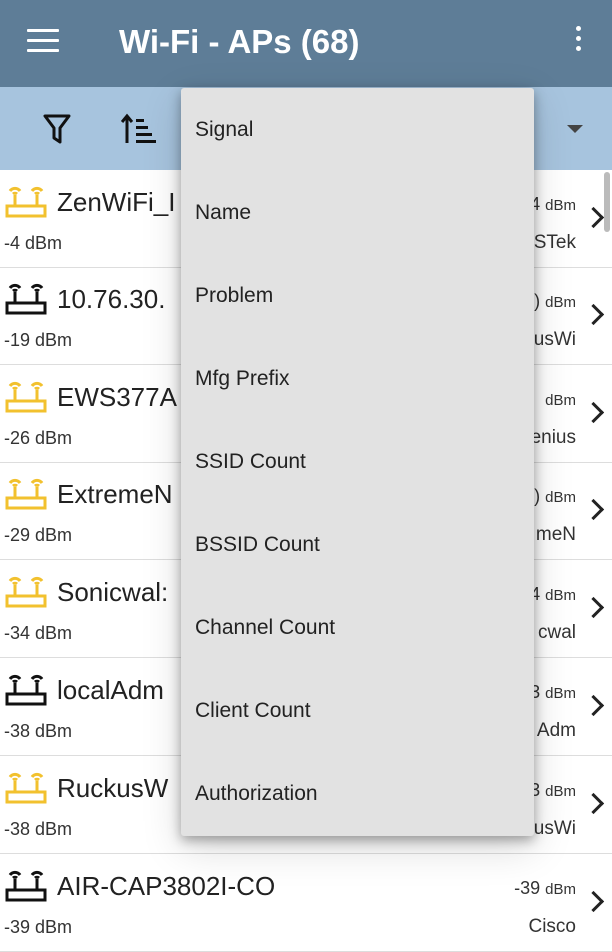 This screenshot has width=612, height=952. What do you see at coordinates (33, 243) in the screenshot?
I see `ap-signal: -4 dBm` at bounding box center [33, 243].